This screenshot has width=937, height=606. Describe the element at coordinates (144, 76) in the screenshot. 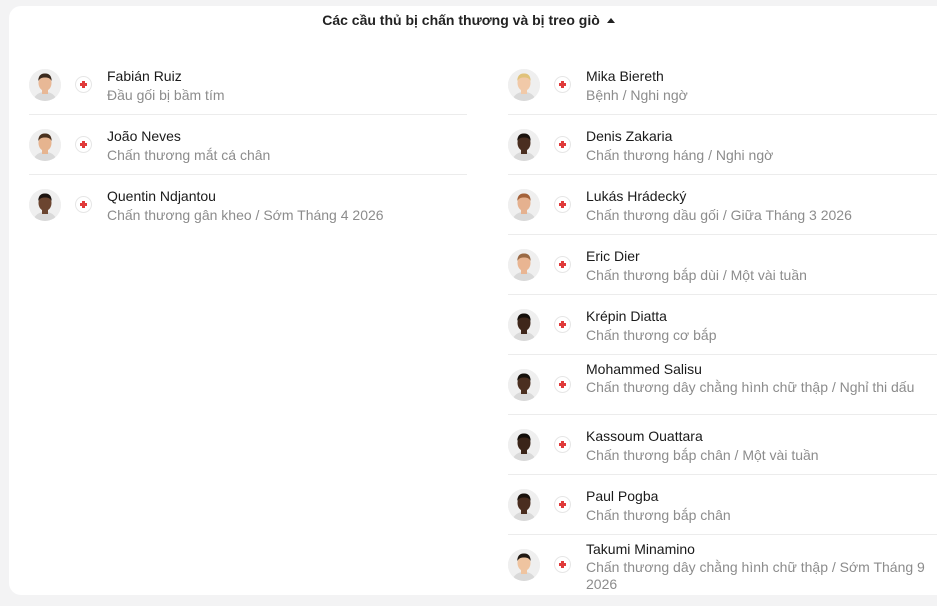

I see `player-name: Fabián Ruiz` at that location.